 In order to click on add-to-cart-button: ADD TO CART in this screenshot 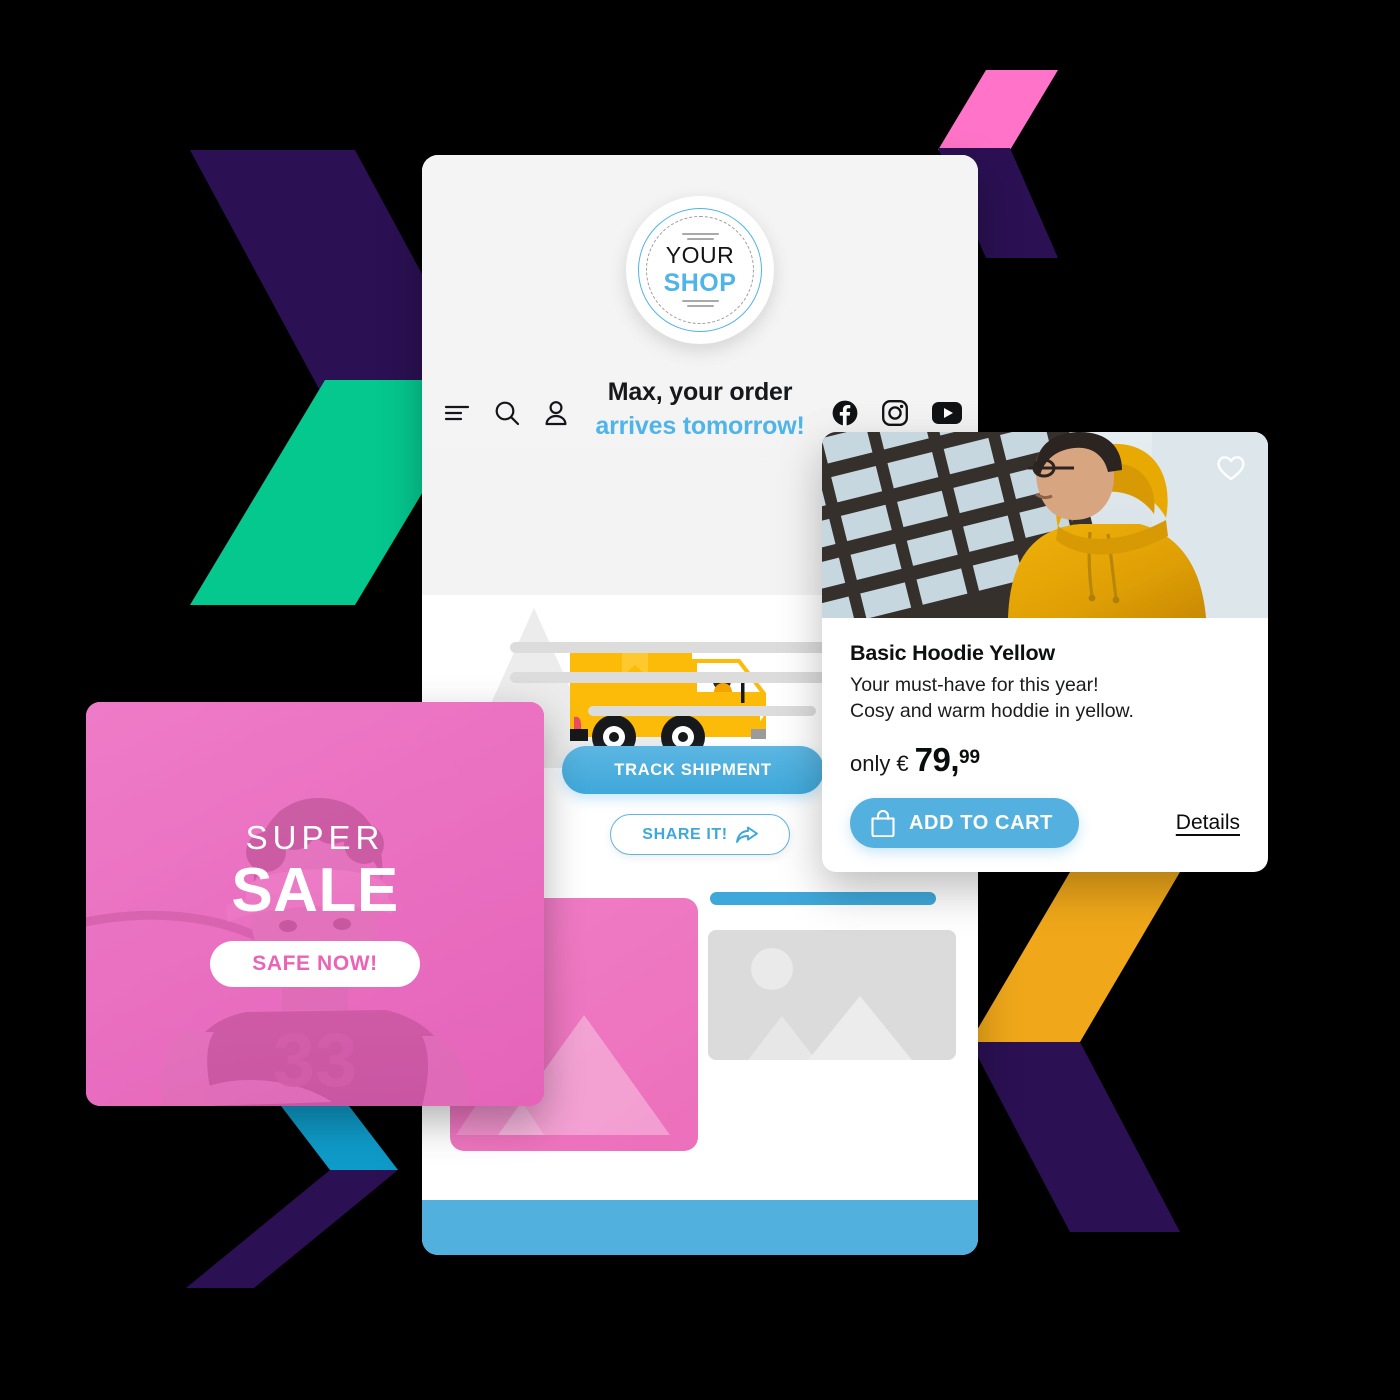, I will do `click(965, 823)`.